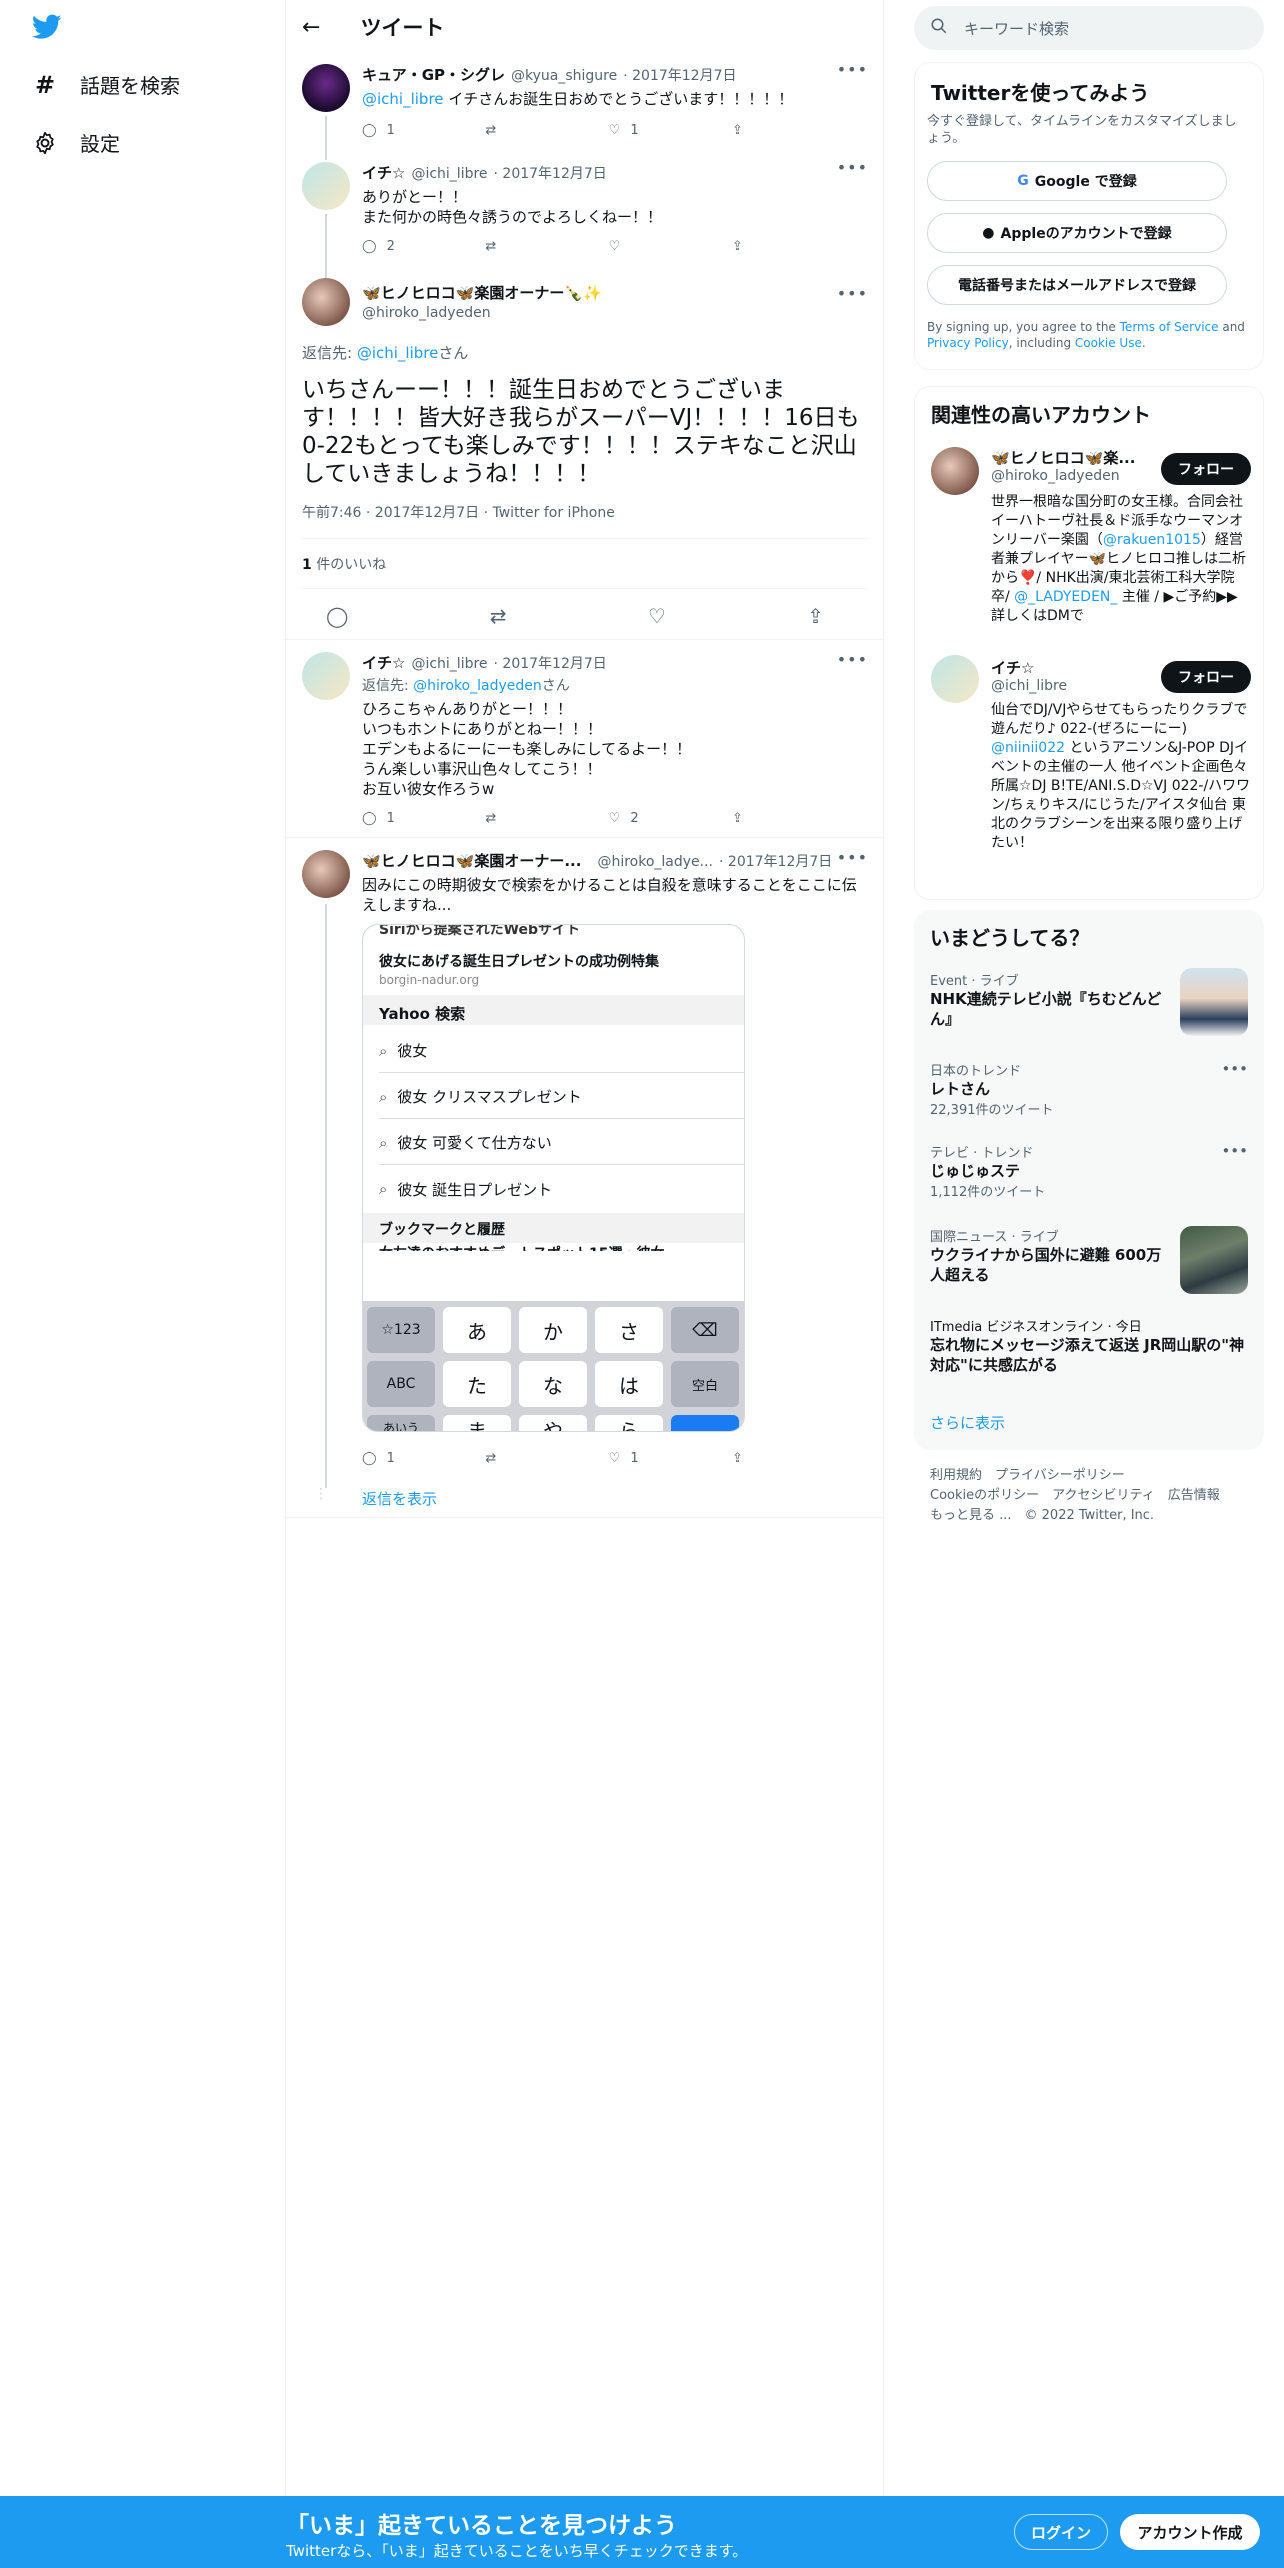  What do you see at coordinates (967, 1422) in the screenshot?
I see `show-more-link: さらに表示` at bounding box center [967, 1422].